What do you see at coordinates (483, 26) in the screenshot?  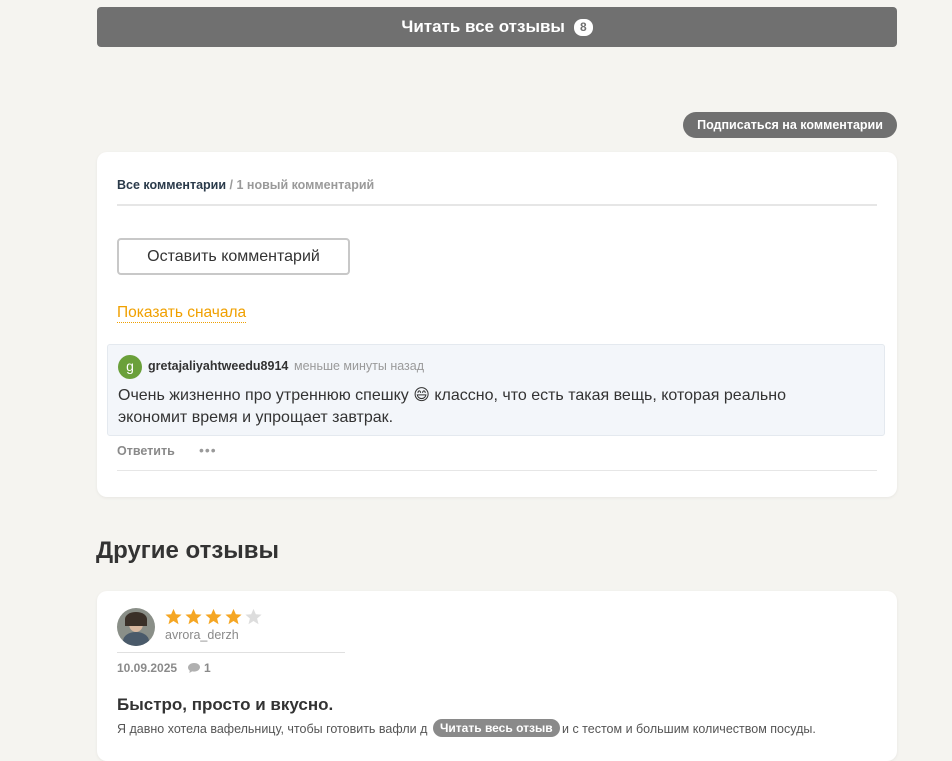 I see `read-all-reviews-label: Читать все отзывы` at bounding box center [483, 26].